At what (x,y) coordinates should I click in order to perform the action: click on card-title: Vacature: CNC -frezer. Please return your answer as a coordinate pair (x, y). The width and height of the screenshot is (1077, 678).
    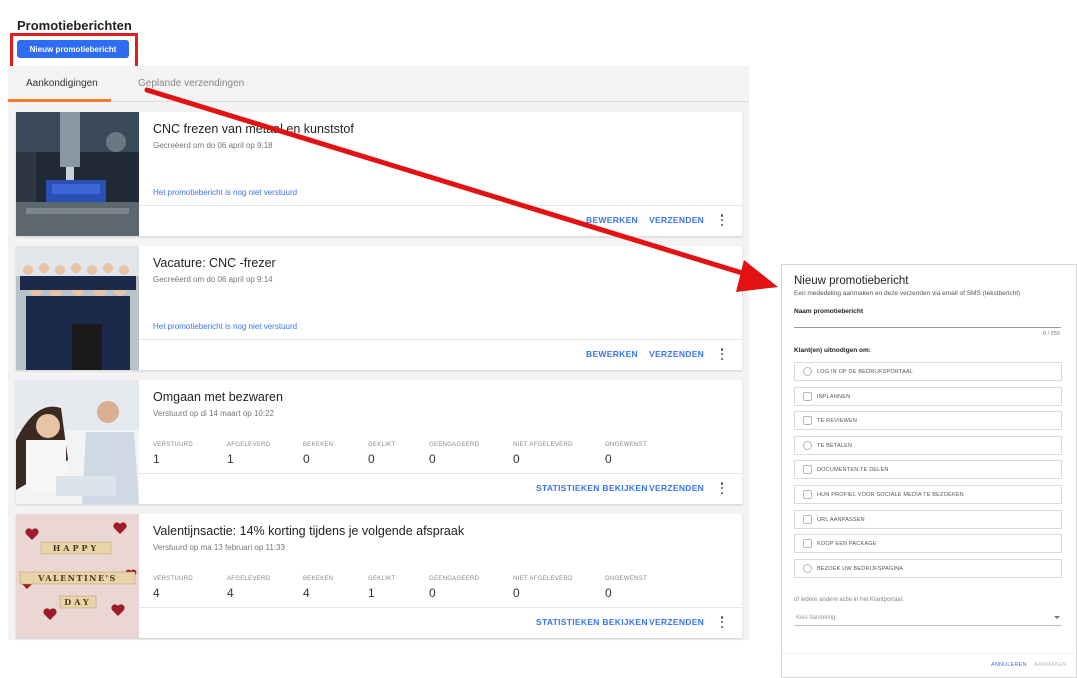
    Looking at the image, I should click on (214, 263).